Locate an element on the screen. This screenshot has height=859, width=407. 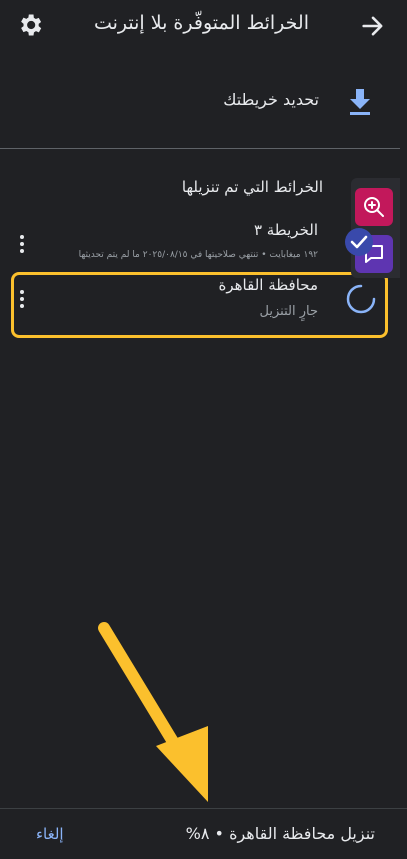
zoom-in-button is located at coordinates (374, 207).